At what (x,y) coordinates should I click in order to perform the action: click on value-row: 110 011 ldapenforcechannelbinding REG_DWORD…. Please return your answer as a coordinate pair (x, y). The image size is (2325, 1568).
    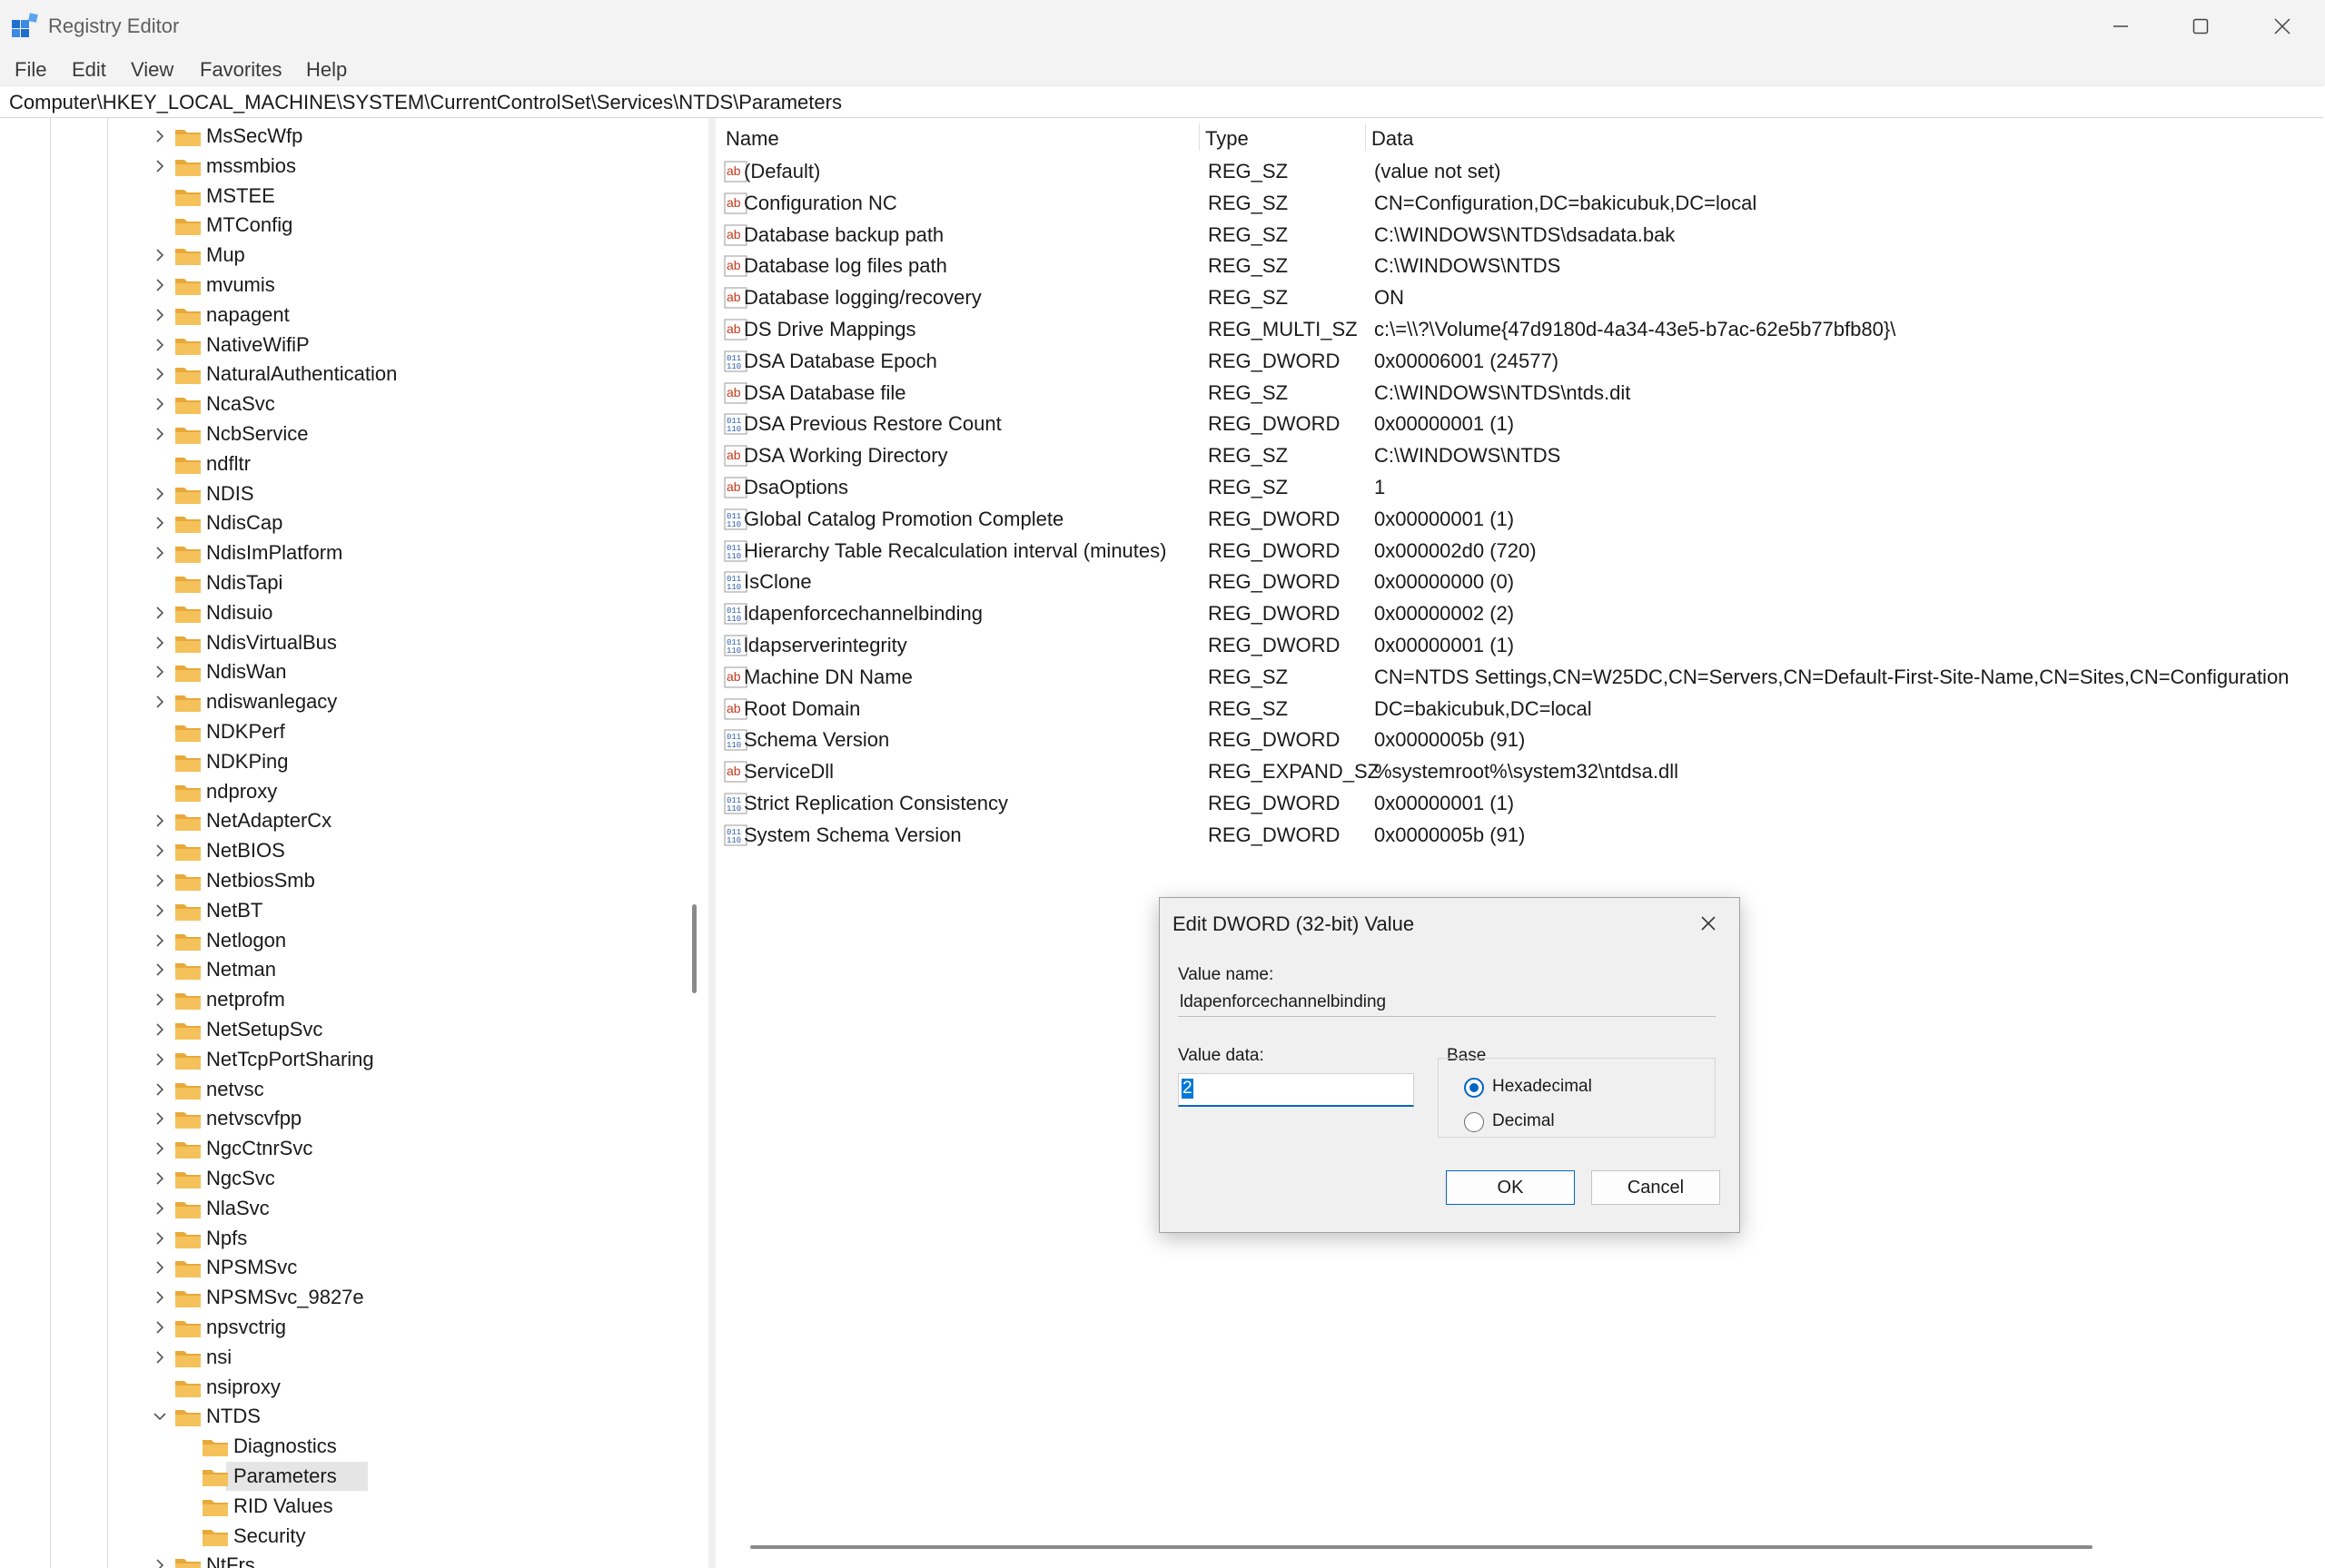
    Looking at the image, I should click on (1521, 613).